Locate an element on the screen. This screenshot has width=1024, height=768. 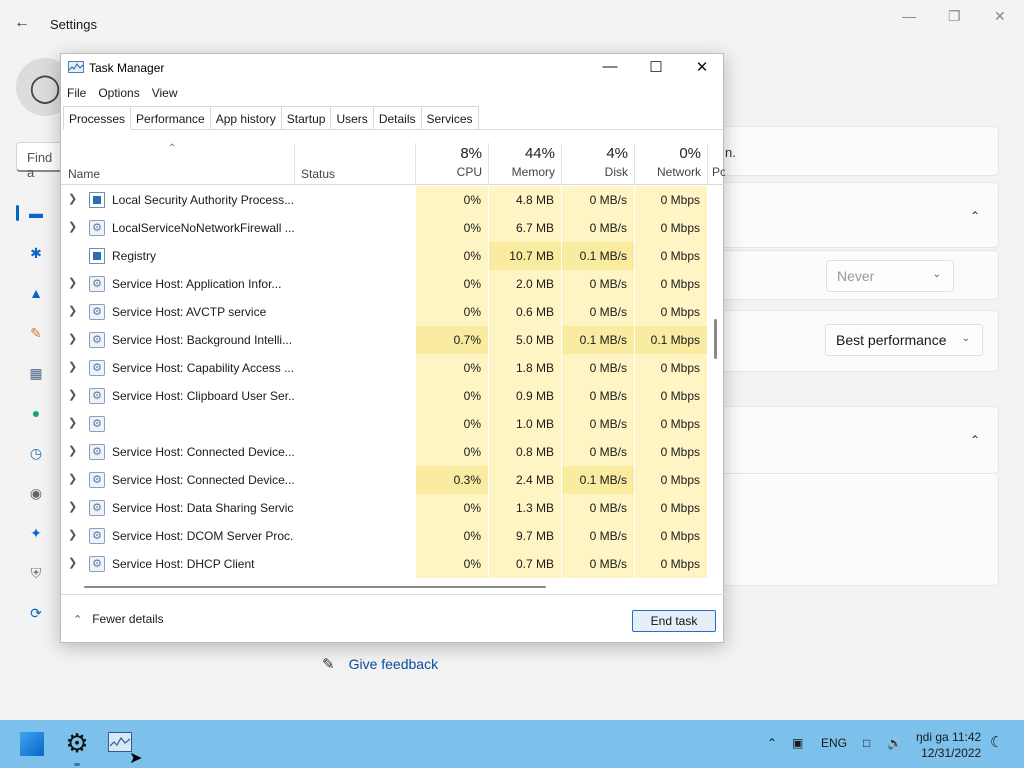
cpu-cell: 0% is located at coordinates (451, 536).